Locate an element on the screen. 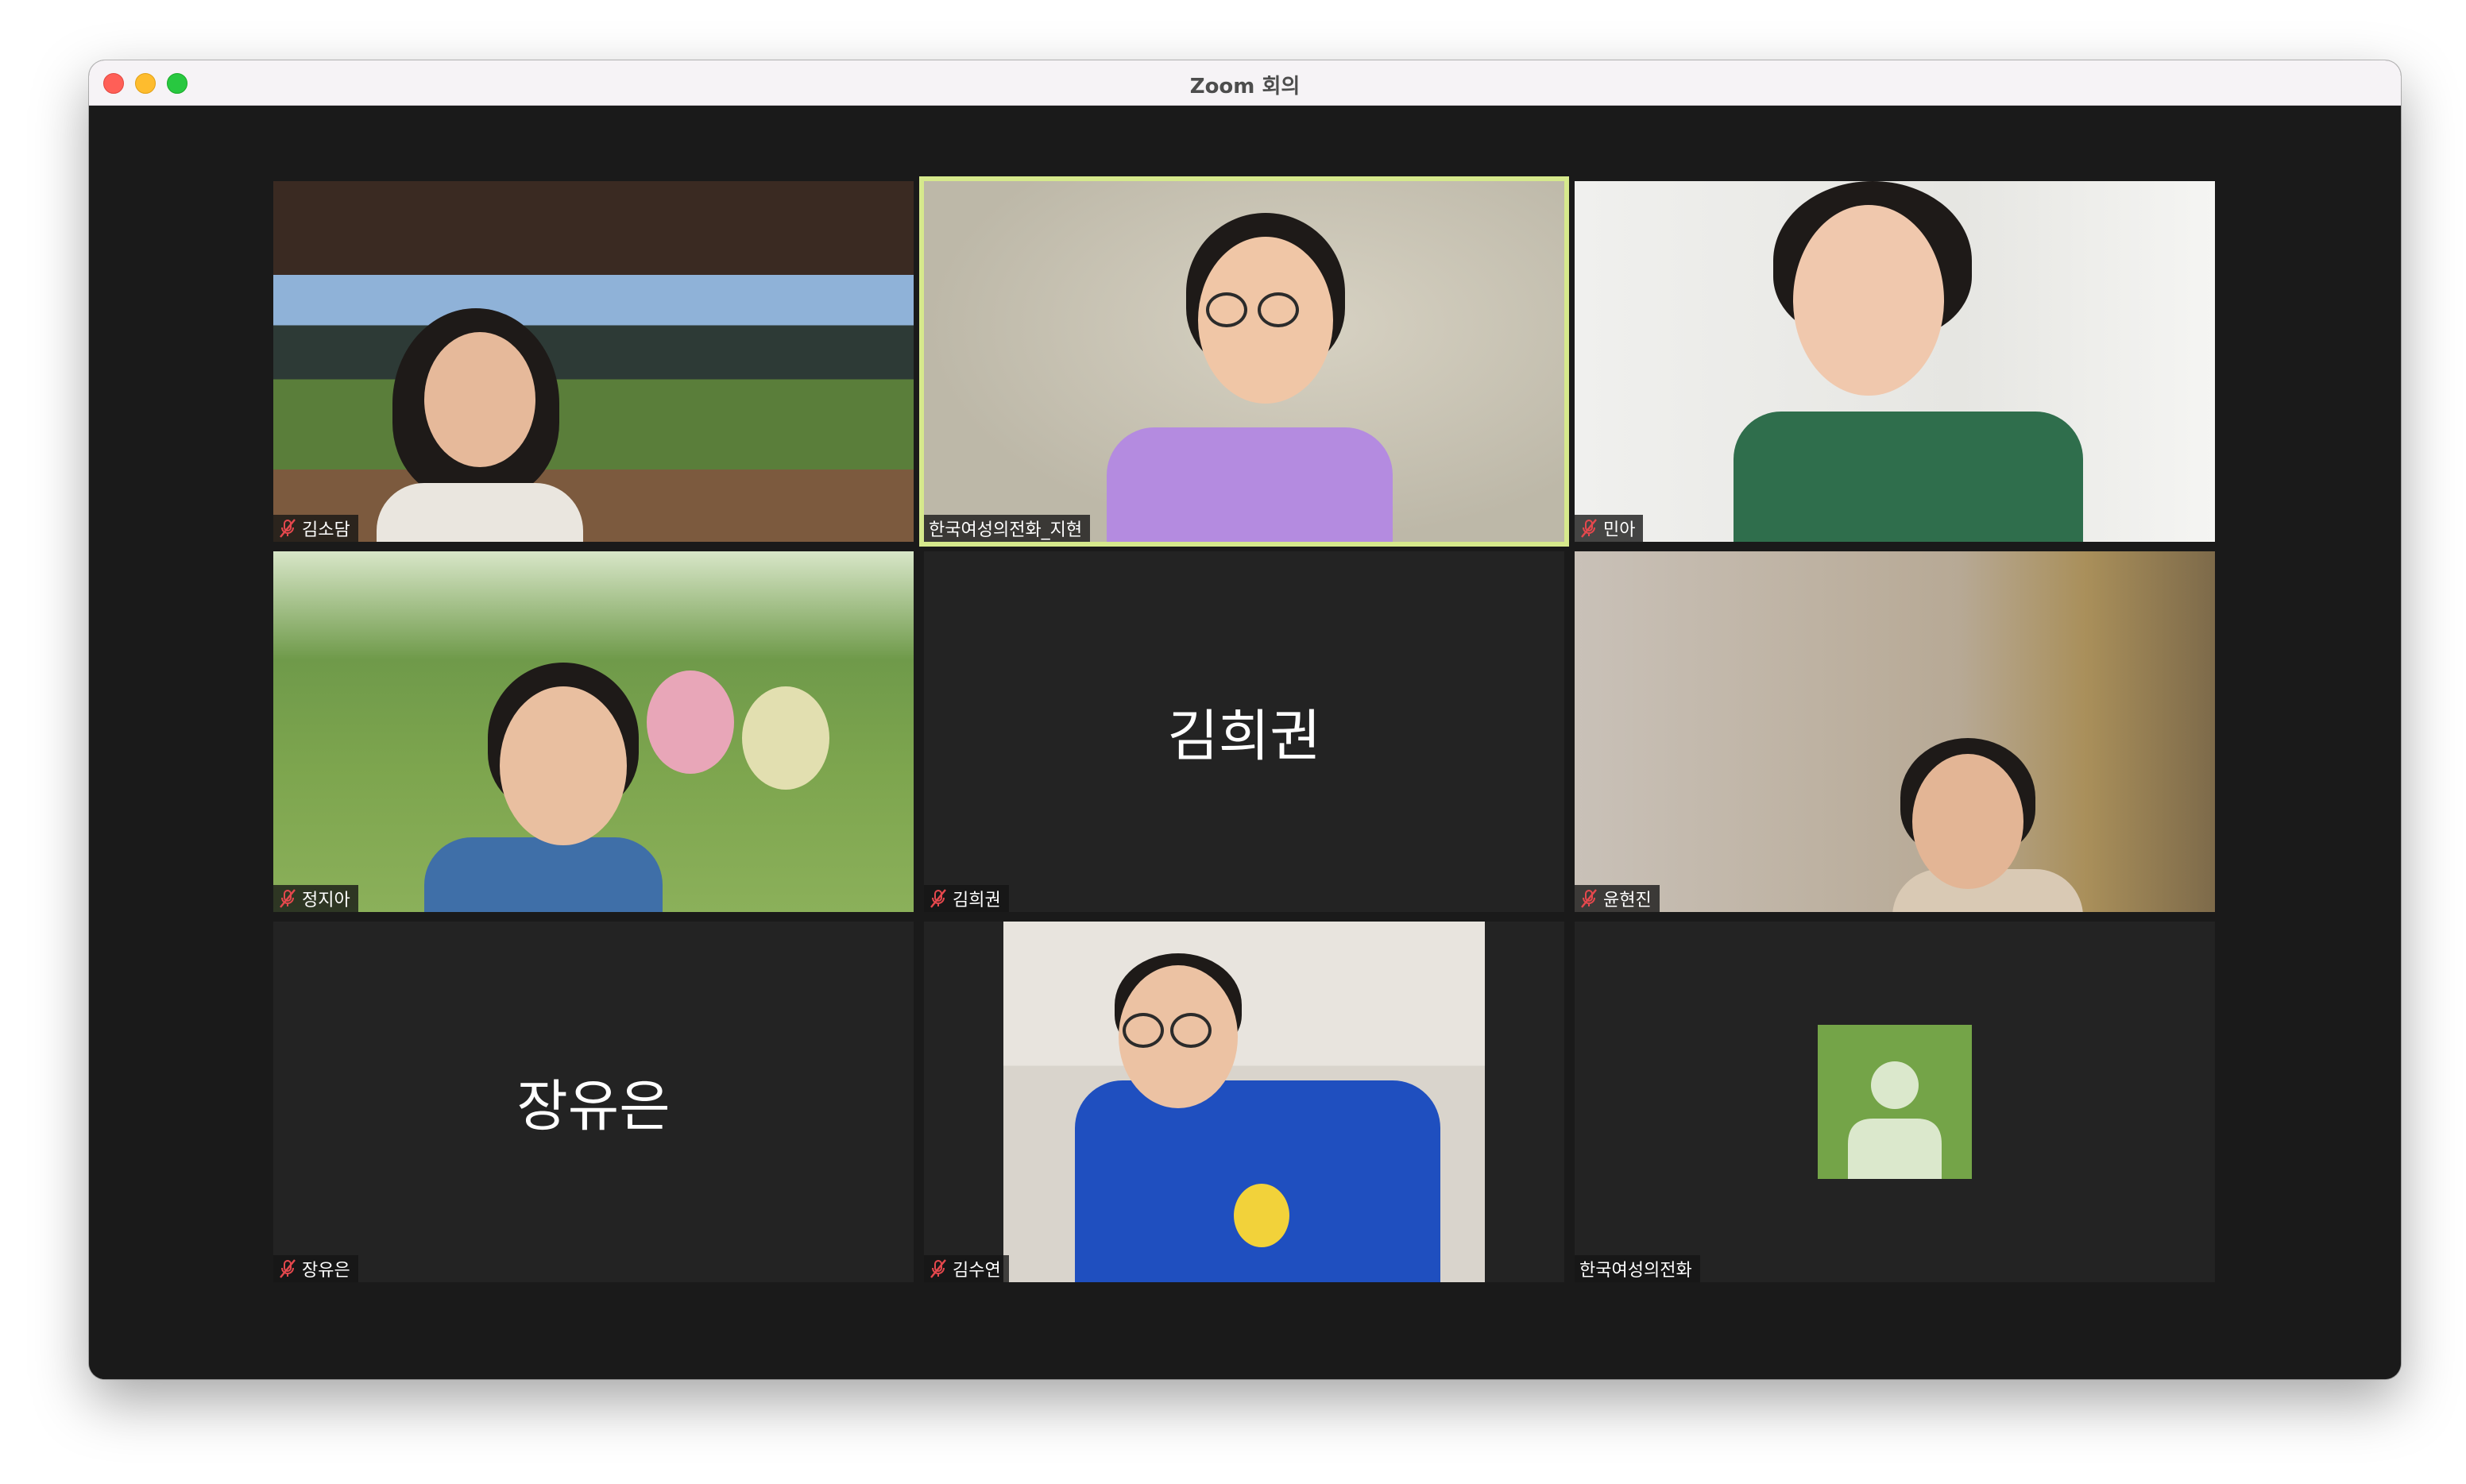 This screenshot has width=2466, height=1484. video-tile-mina: 민아 is located at coordinates (1895, 361).